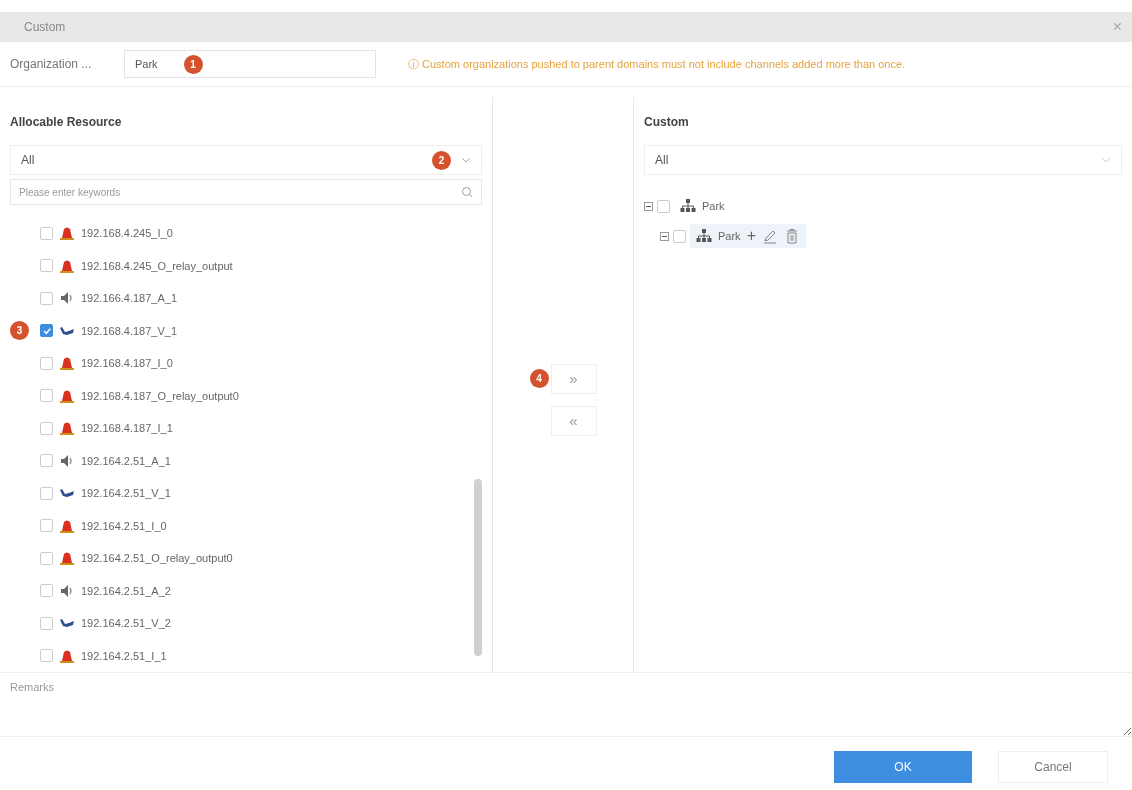  What do you see at coordinates (193, 64) in the screenshot?
I see `step-badge: 1` at bounding box center [193, 64].